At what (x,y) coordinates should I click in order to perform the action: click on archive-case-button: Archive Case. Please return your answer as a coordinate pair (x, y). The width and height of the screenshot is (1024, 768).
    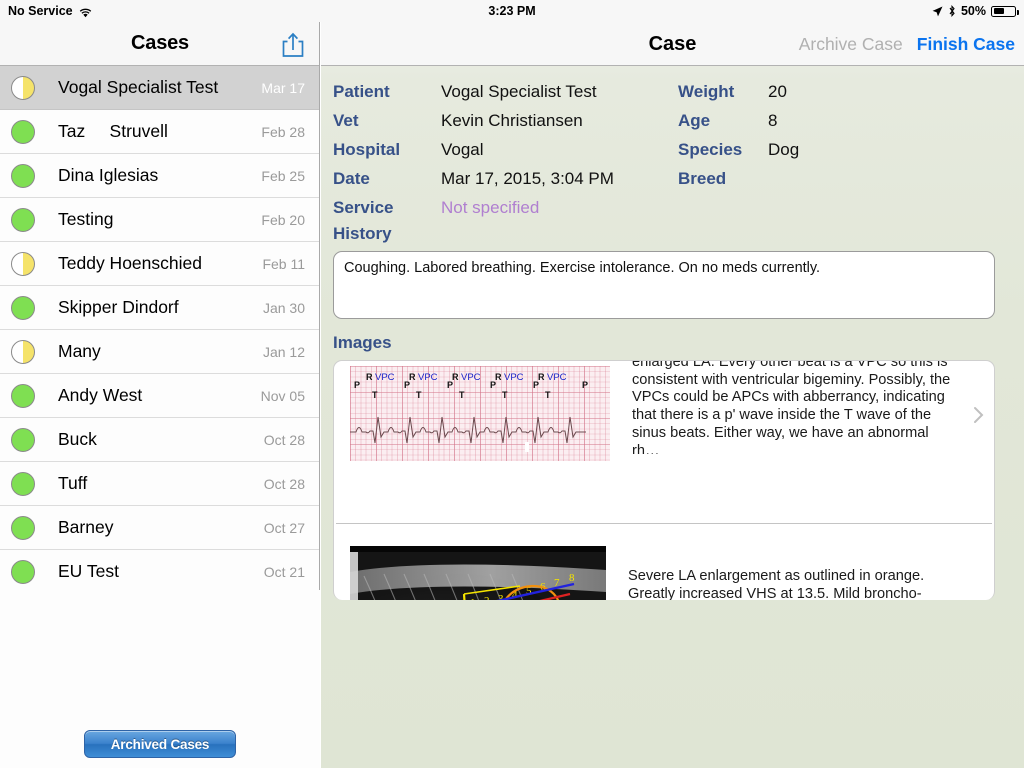
    Looking at the image, I should click on (851, 44).